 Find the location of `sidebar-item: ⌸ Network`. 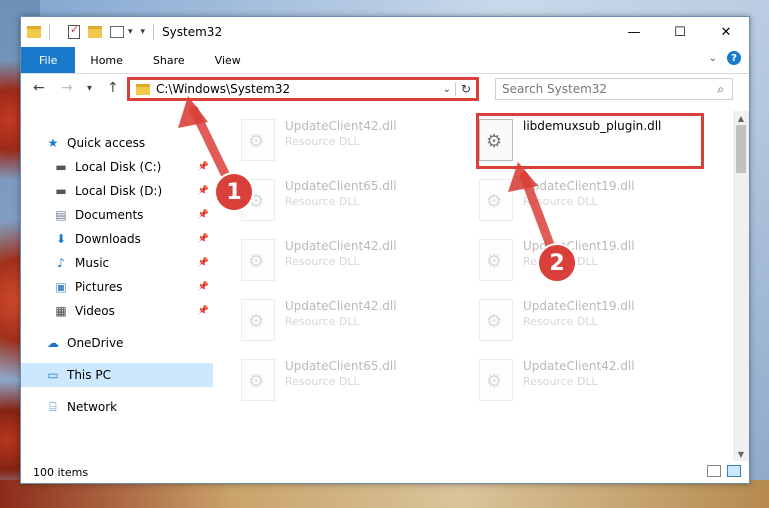

sidebar-item: ⌸ Network is located at coordinates (117, 407).